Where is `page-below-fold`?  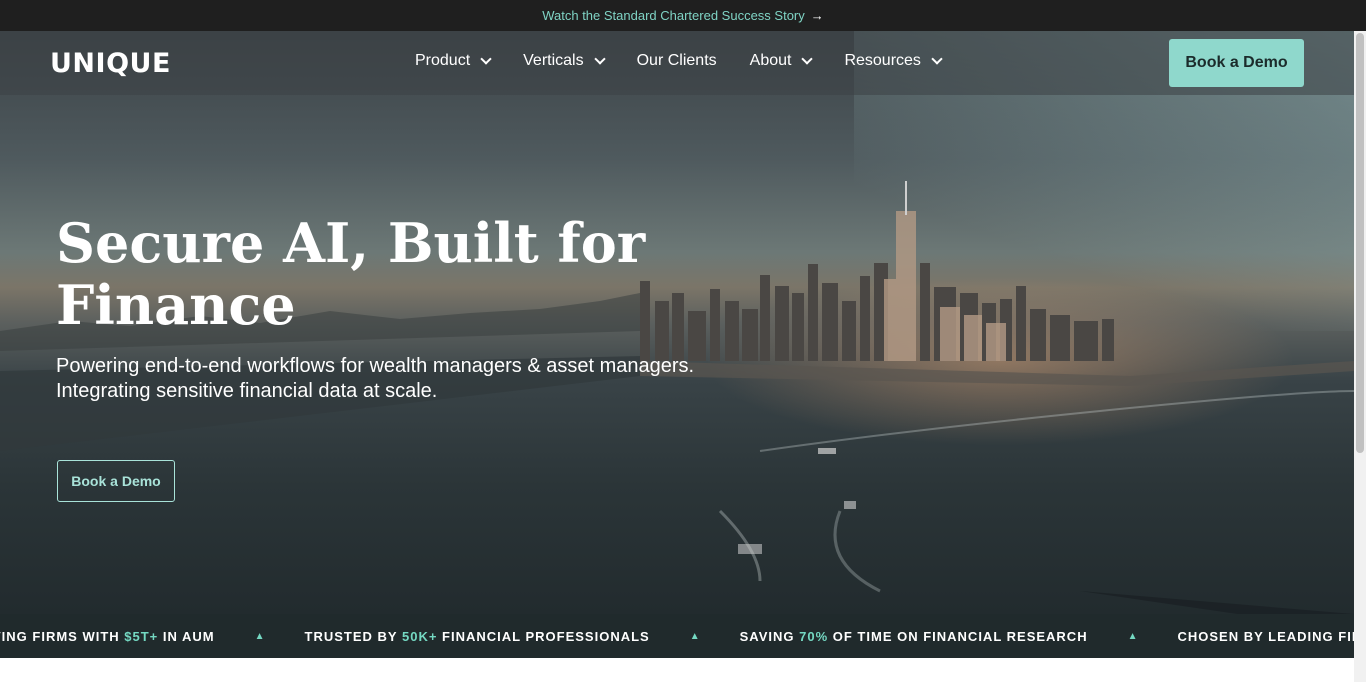 page-below-fold is located at coordinates (677, 670).